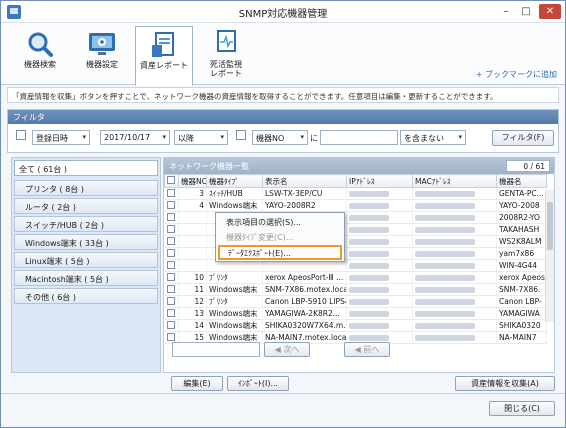 This screenshot has height=428, width=566. Describe the element at coordinates (359, 166) in the screenshot. I see `list-heading: ネットワーク機器一覧 0 / 61` at that location.